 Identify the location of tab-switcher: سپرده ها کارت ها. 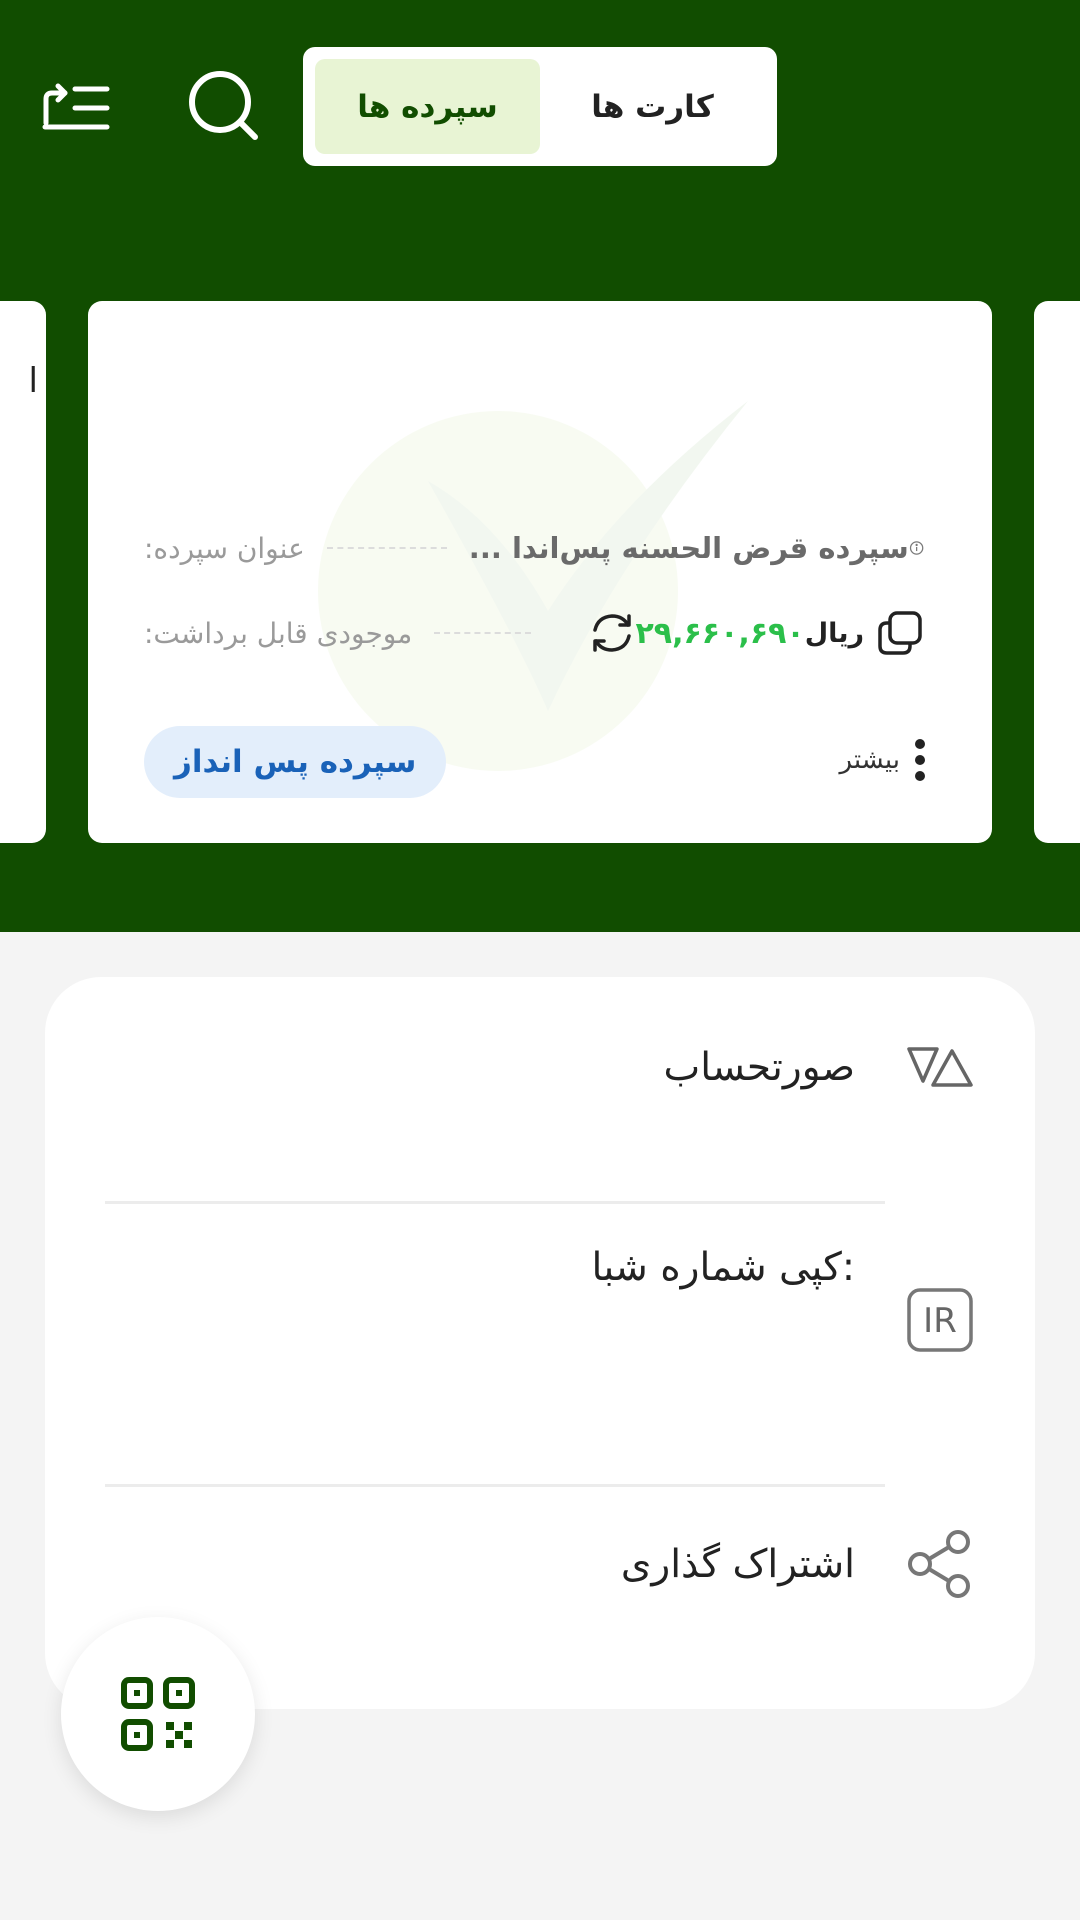
(540, 106).